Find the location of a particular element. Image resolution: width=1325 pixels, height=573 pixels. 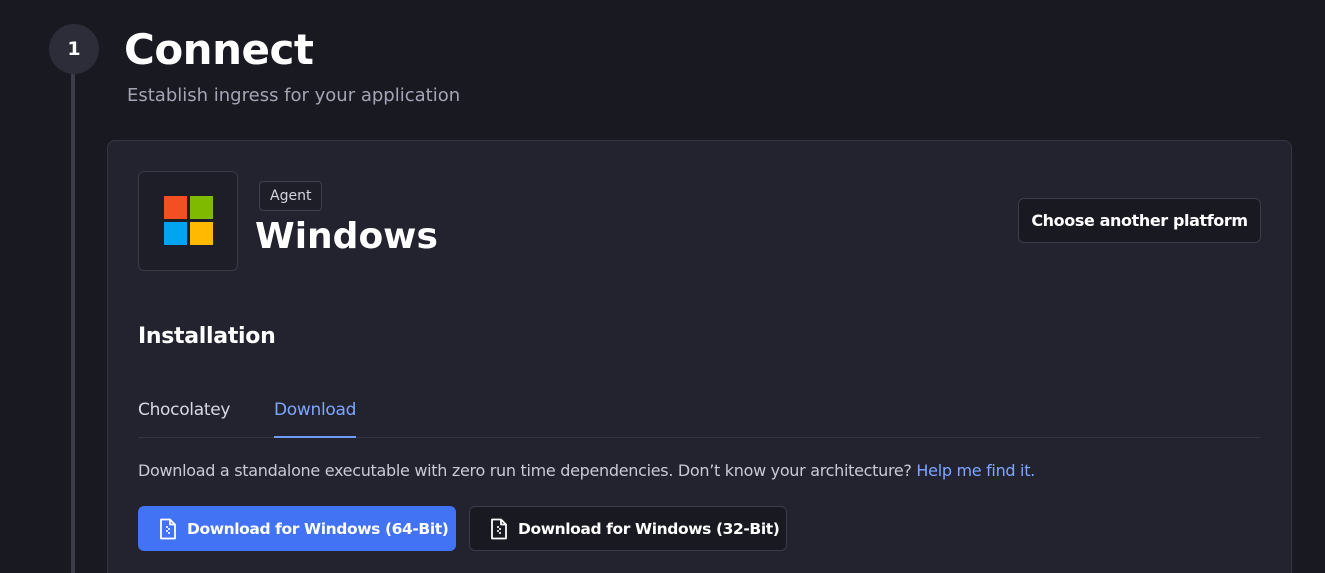

help-find-architecture-link: Help me find it. is located at coordinates (975, 470).